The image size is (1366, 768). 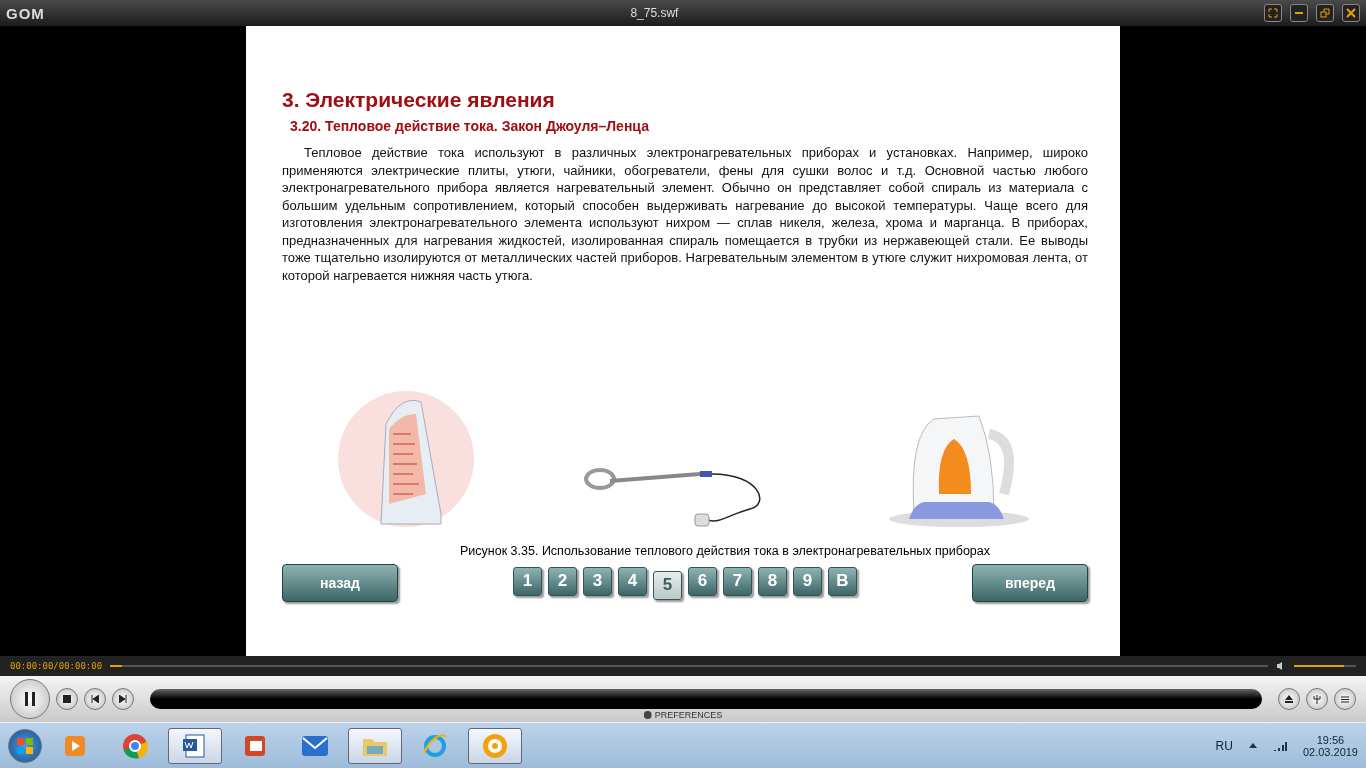 What do you see at coordinates (654, 13) in the screenshot?
I see `window-title: 8_75.swf` at bounding box center [654, 13].